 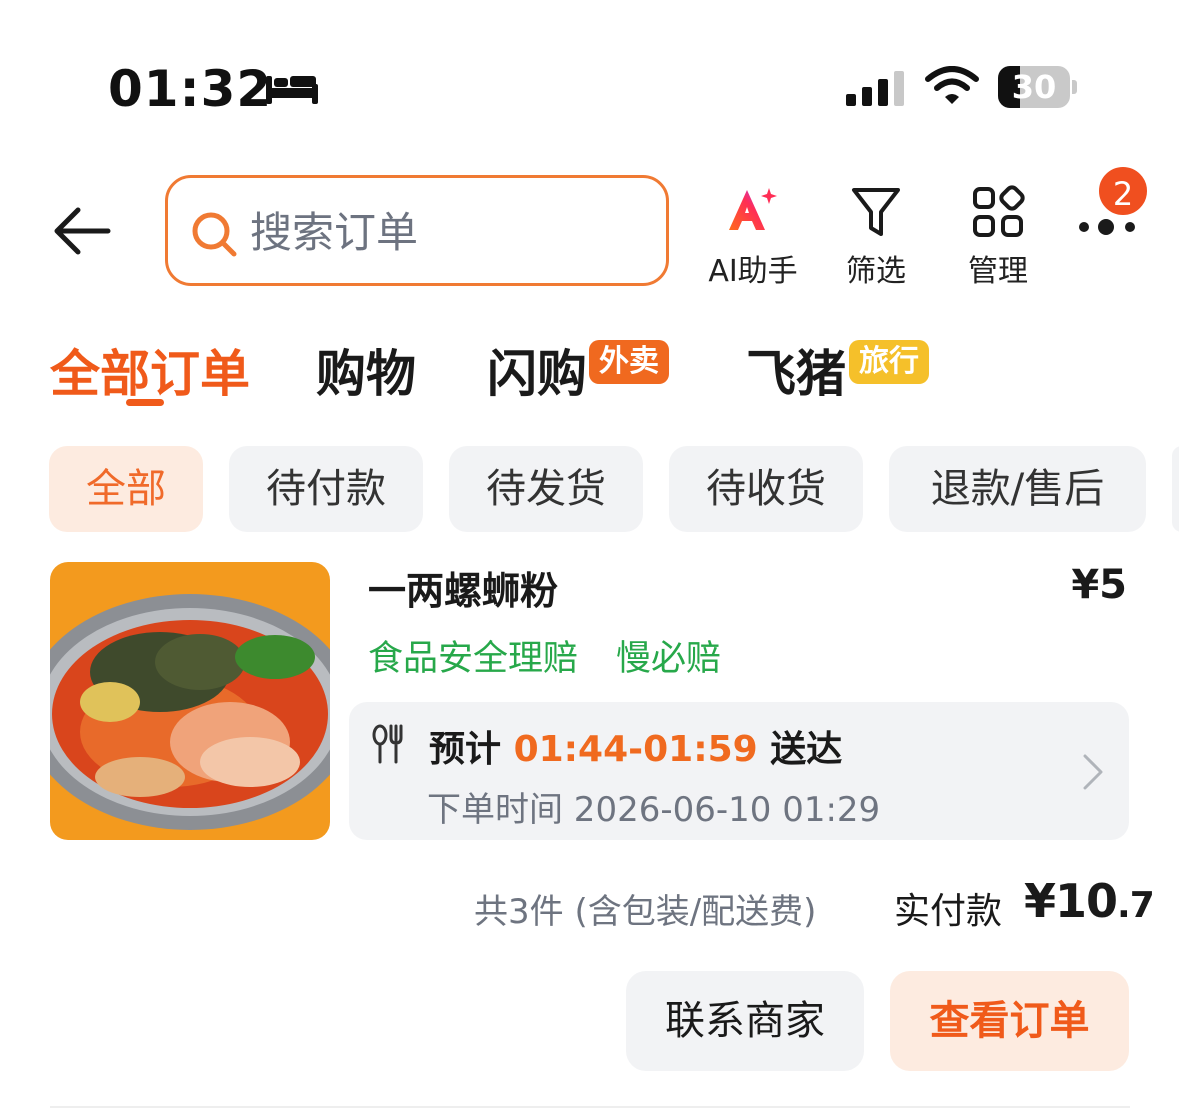 What do you see at coordinates (150, 370) in the screenshot?
I see `tab-all-orders: 全部订单` at bounding box center [150, 370].